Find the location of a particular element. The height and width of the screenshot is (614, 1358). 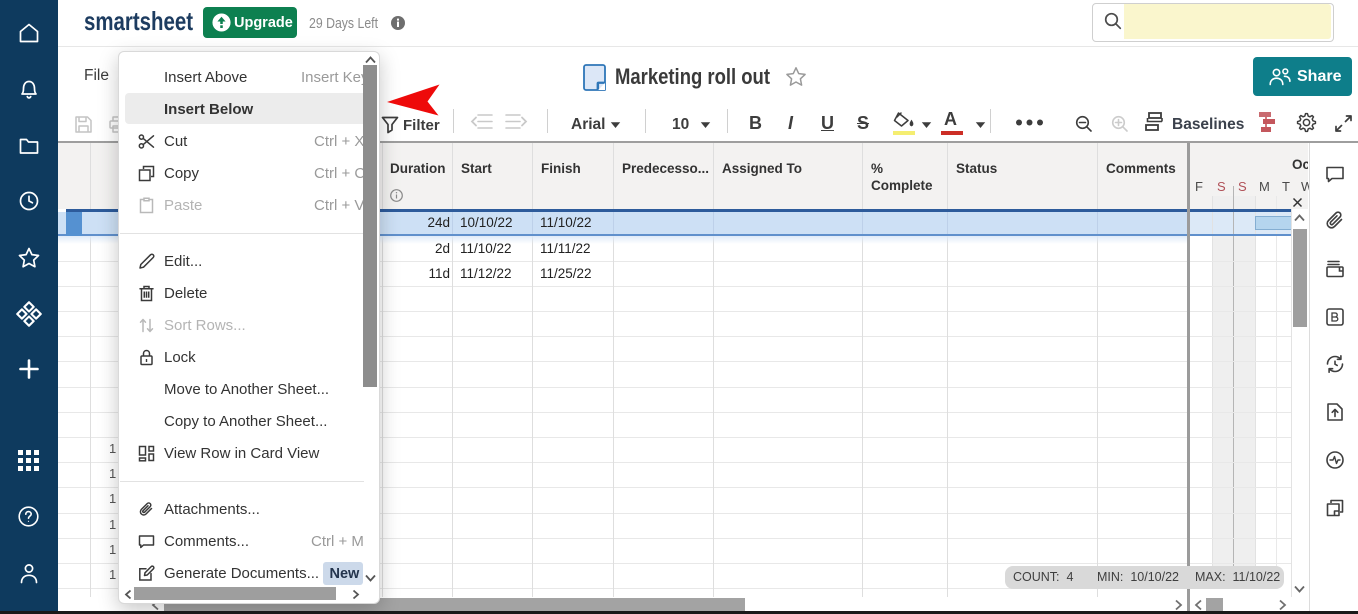

svg-text: smartsheet is located at coordinates (138, 21).